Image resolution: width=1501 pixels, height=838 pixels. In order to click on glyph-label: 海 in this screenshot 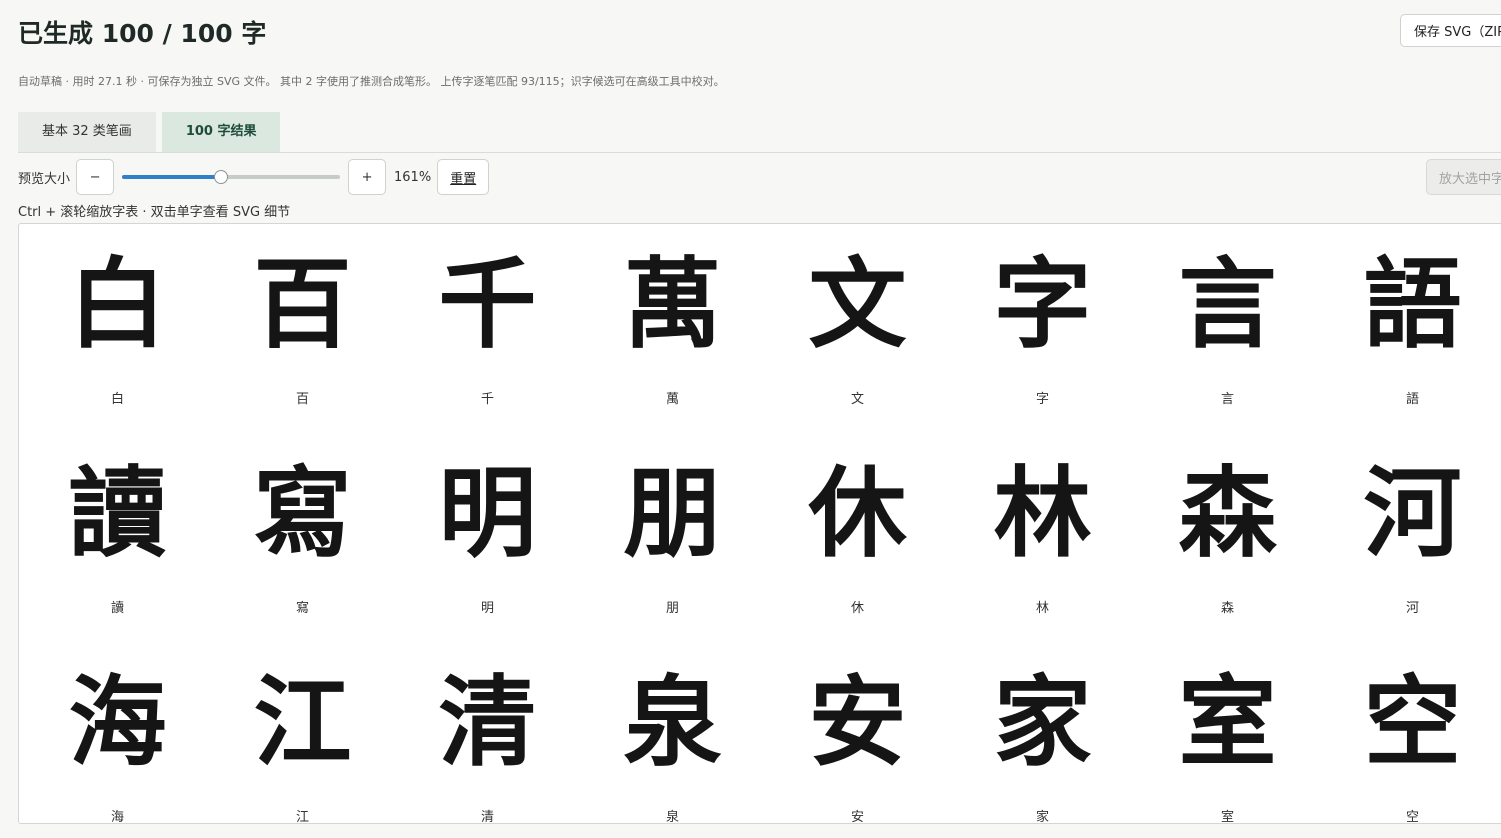, I will do `click(117, 817)`.